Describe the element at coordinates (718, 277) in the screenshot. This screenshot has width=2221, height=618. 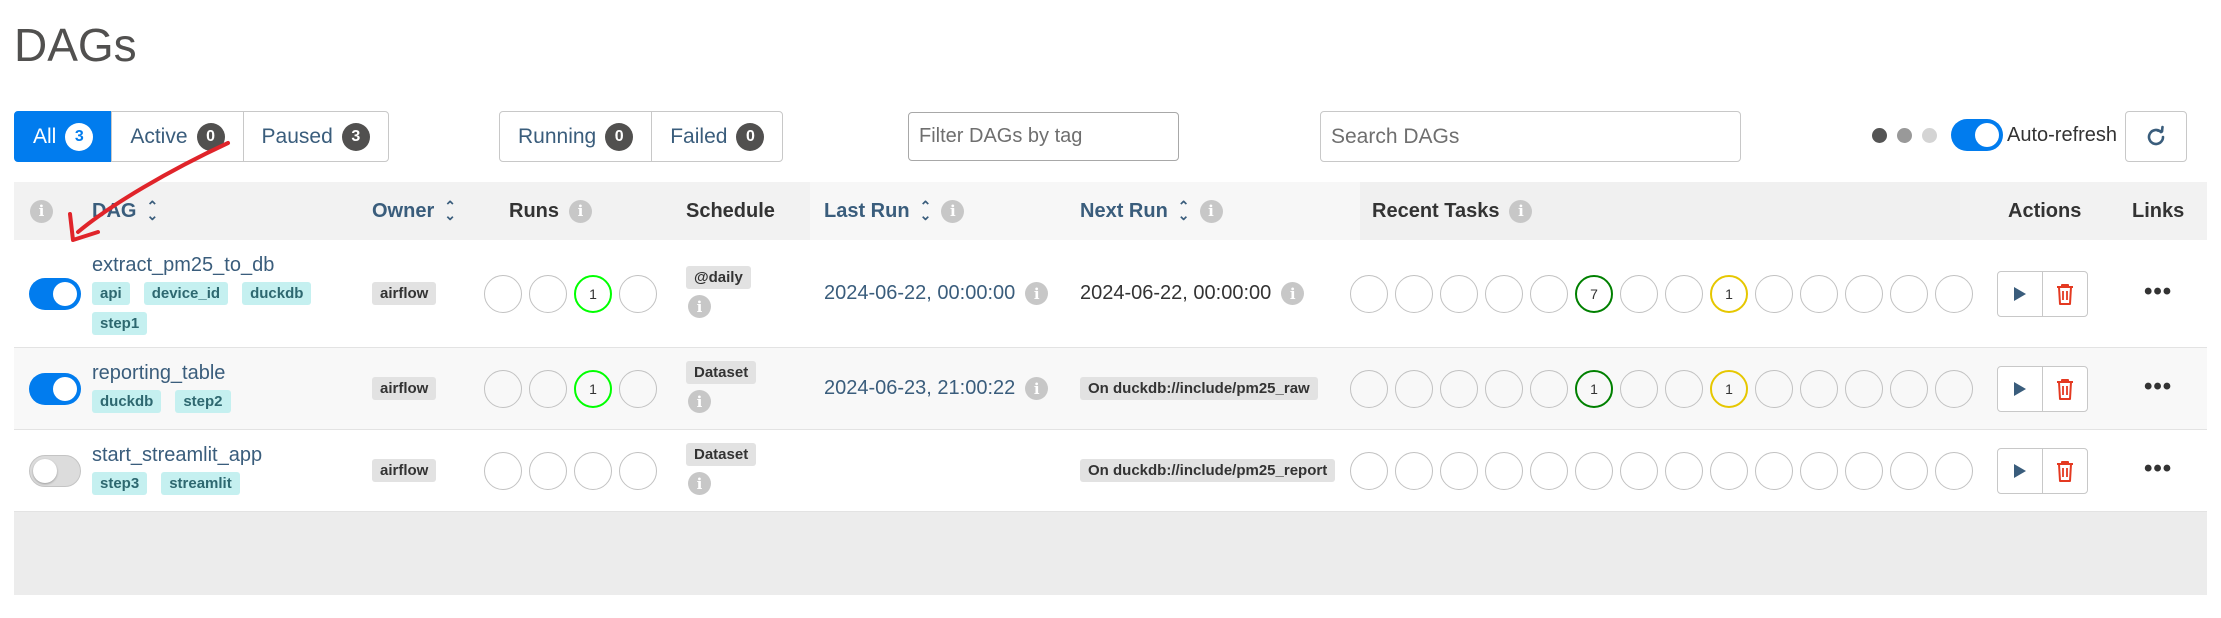
I see `schedule-chip: @daily` at that location.